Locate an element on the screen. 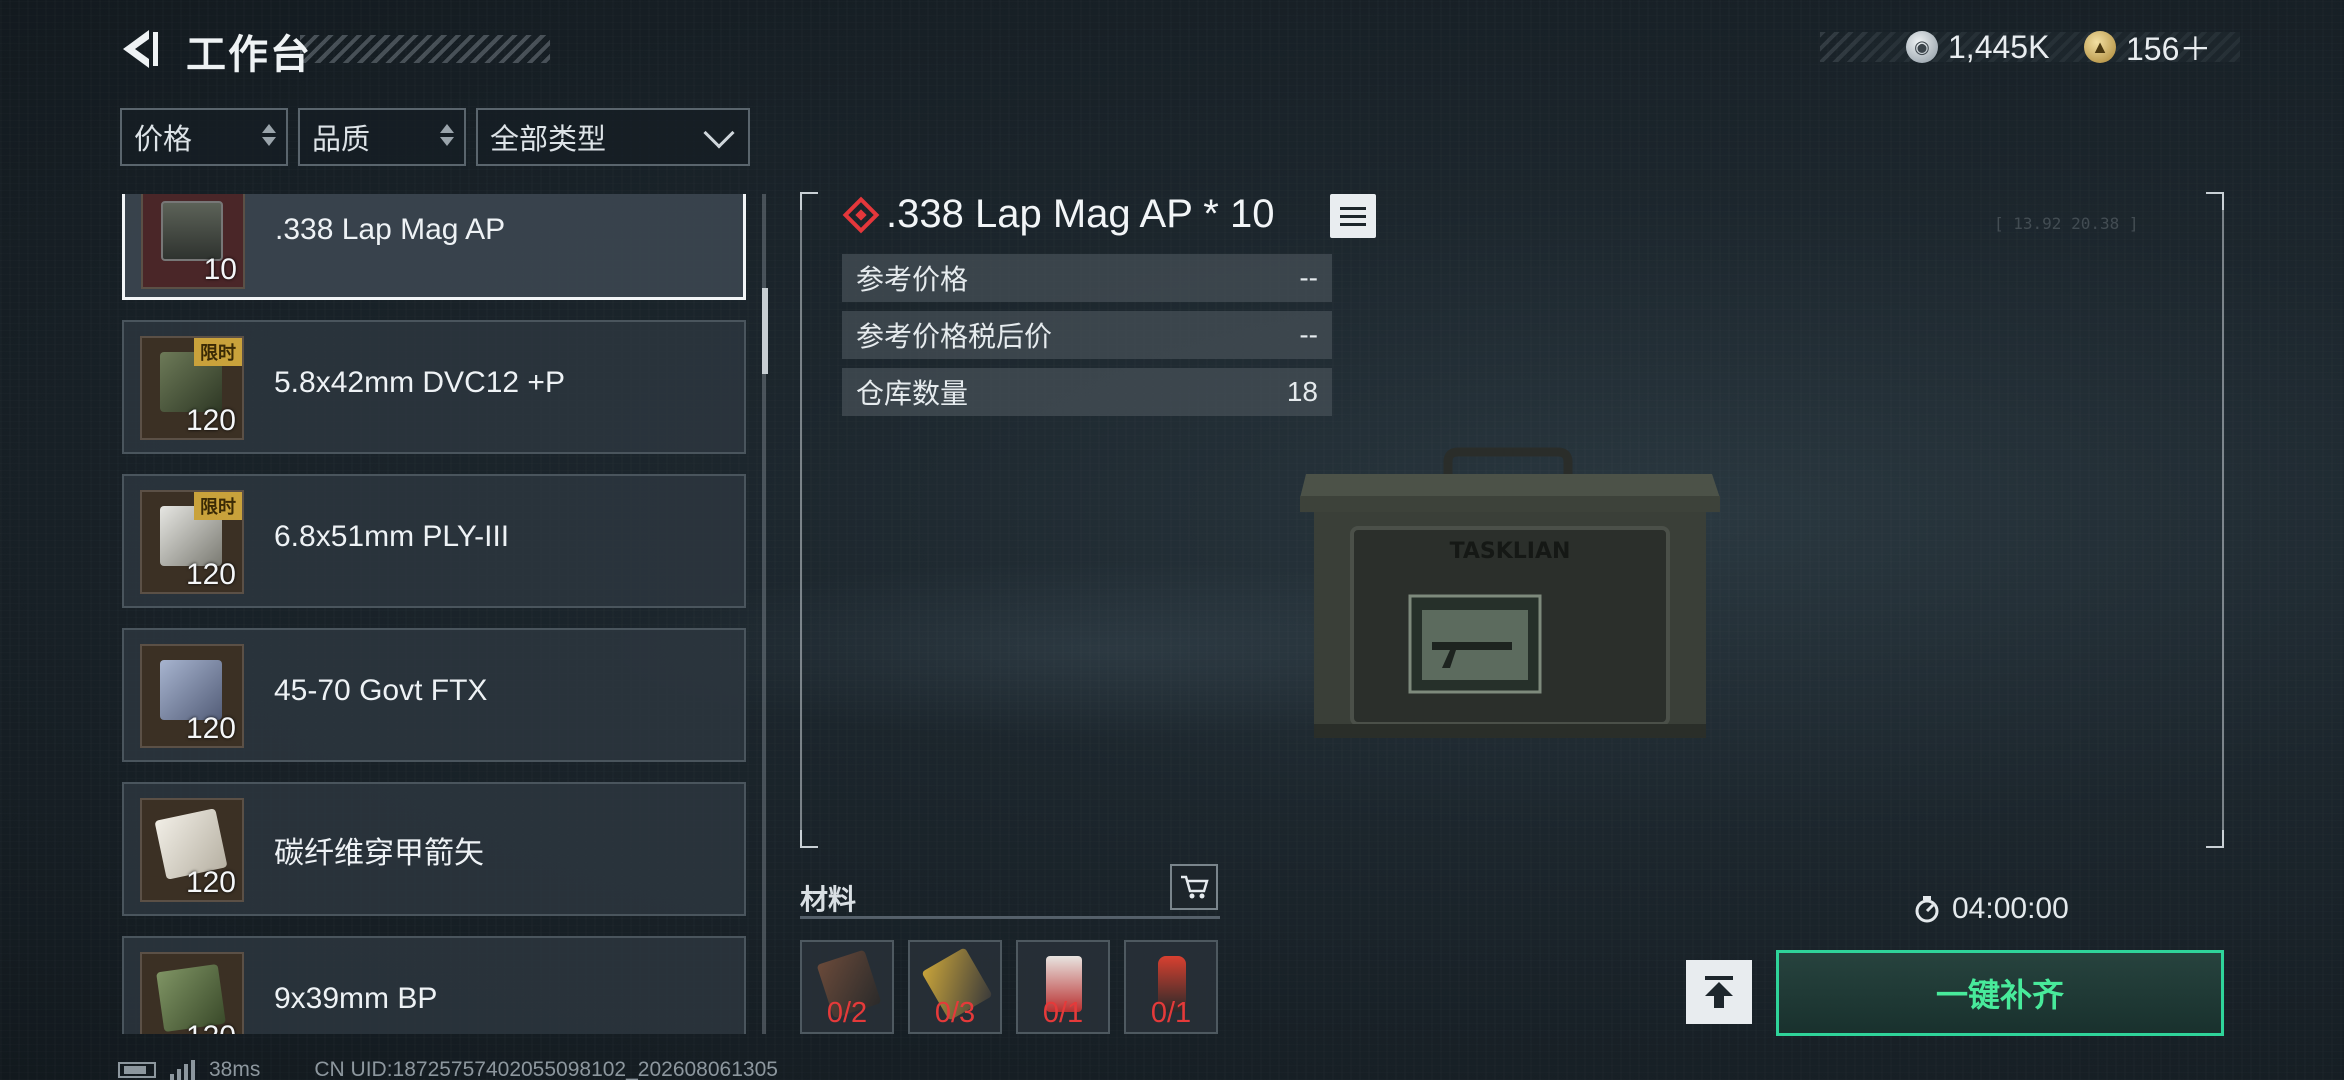  reference-price-row: 参考价格 -- is located at coordinates (1087, 278).